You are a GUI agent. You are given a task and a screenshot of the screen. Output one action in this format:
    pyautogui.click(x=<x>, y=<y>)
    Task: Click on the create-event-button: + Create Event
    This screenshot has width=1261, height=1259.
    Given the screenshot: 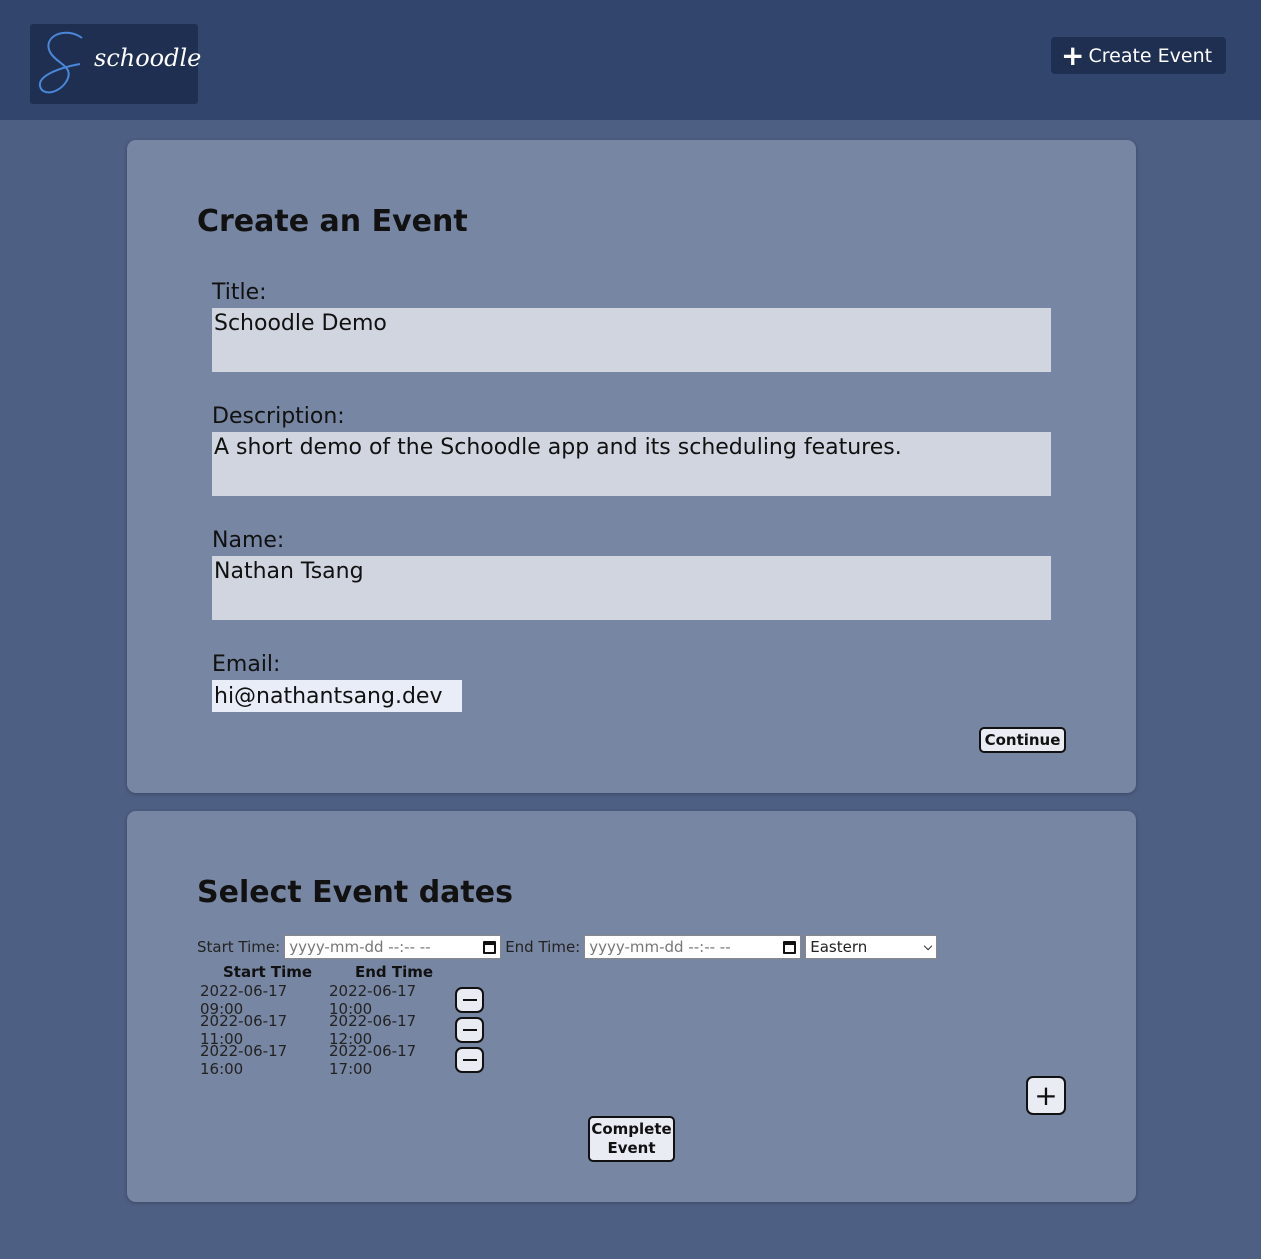 What is the action you would take?
    pyautogui.click(x=1138, y=55)
    